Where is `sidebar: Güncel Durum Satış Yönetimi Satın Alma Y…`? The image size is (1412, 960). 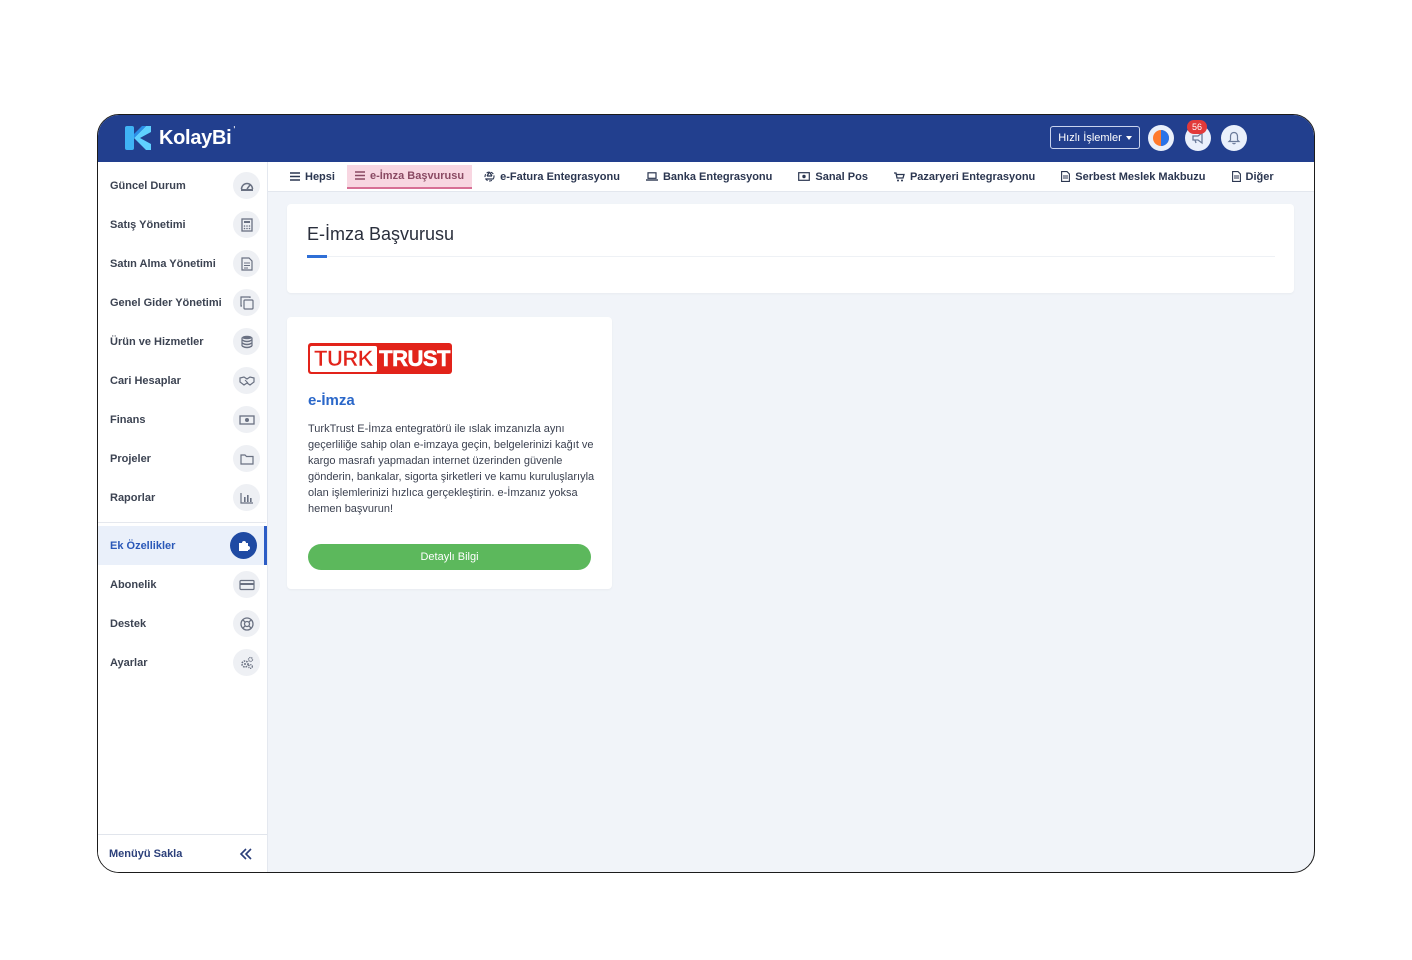
sidebar: Güncel Durum Satış Yönetimi Satın Alma Y… is located at coordinates (183, 517).